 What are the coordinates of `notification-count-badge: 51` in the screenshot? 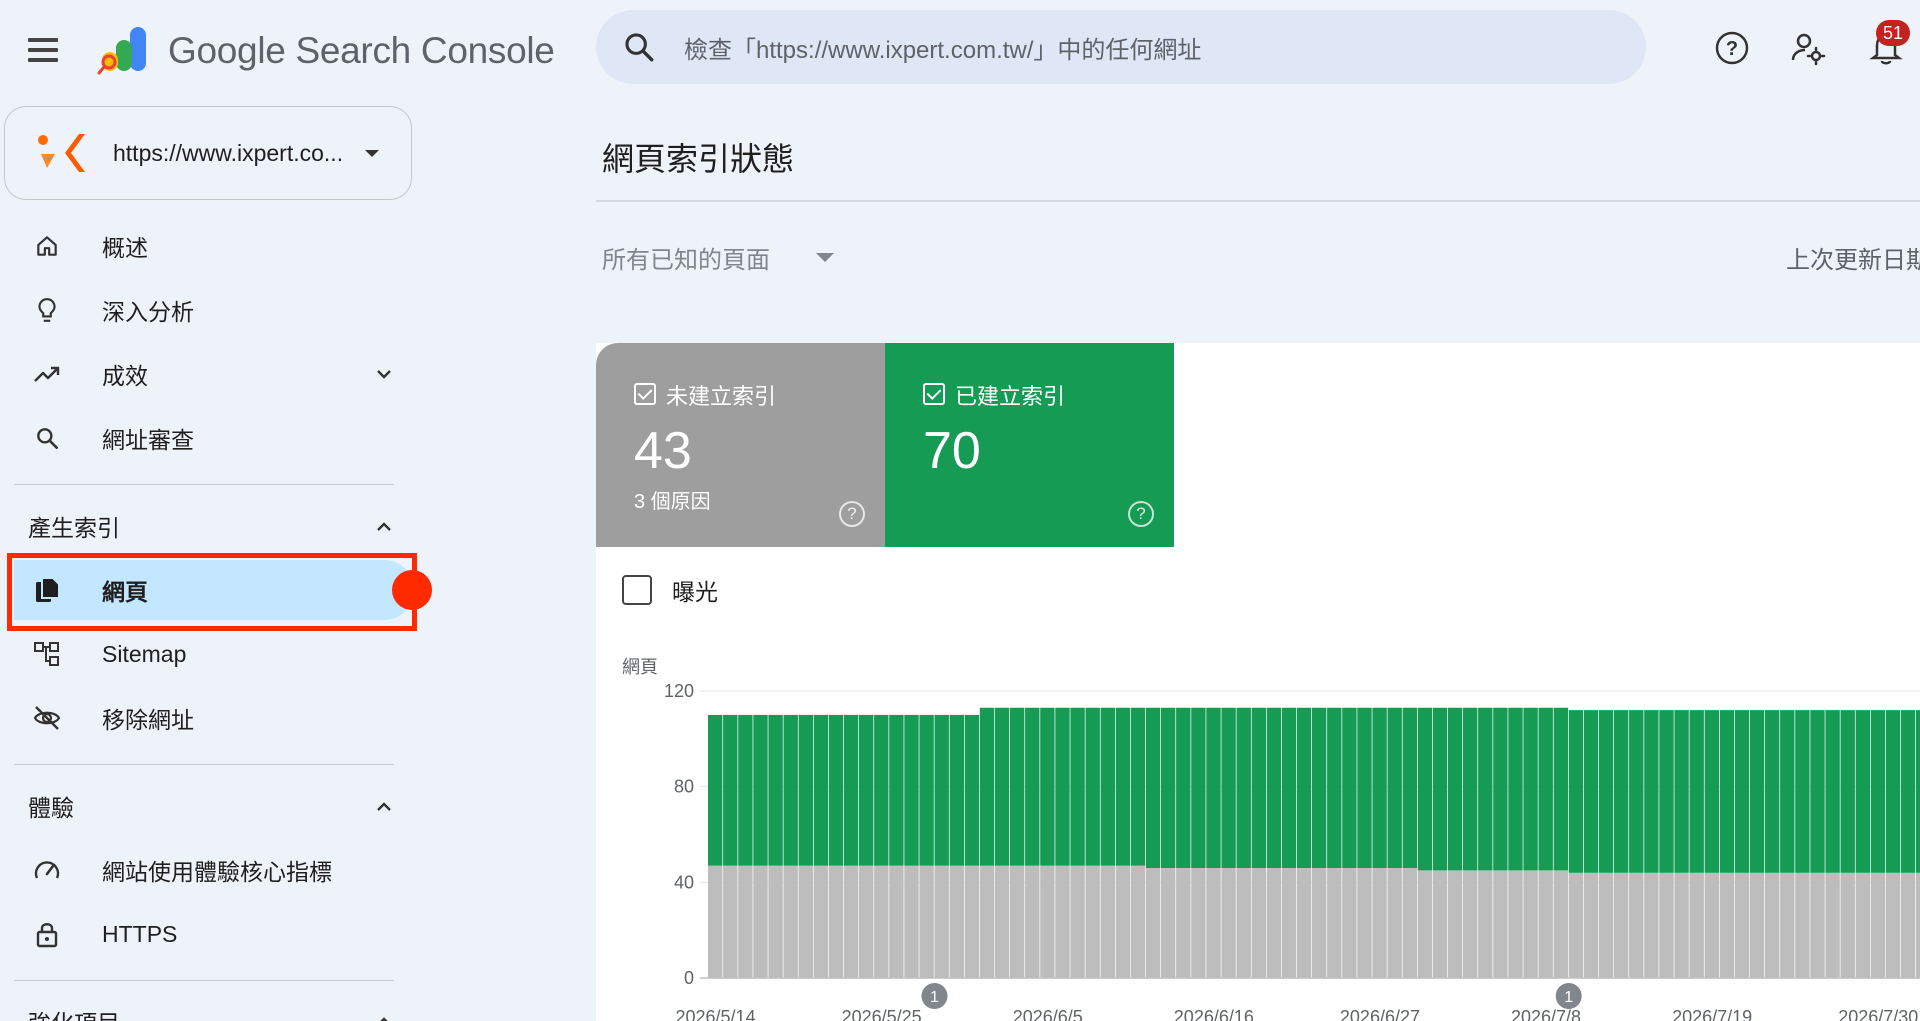 It's located at (1893, 33).